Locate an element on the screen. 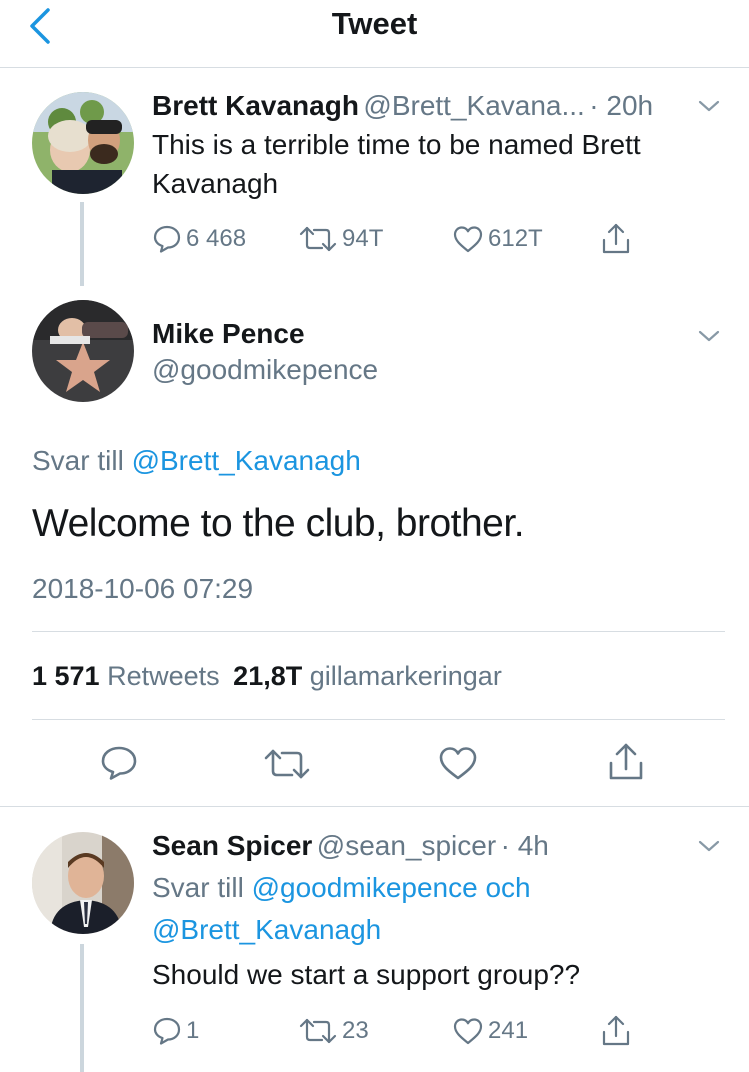 The image size is (749, 1072). reply-header: Sean Spicer @sean_spicer · 4h is located at coordinates (422, 846).